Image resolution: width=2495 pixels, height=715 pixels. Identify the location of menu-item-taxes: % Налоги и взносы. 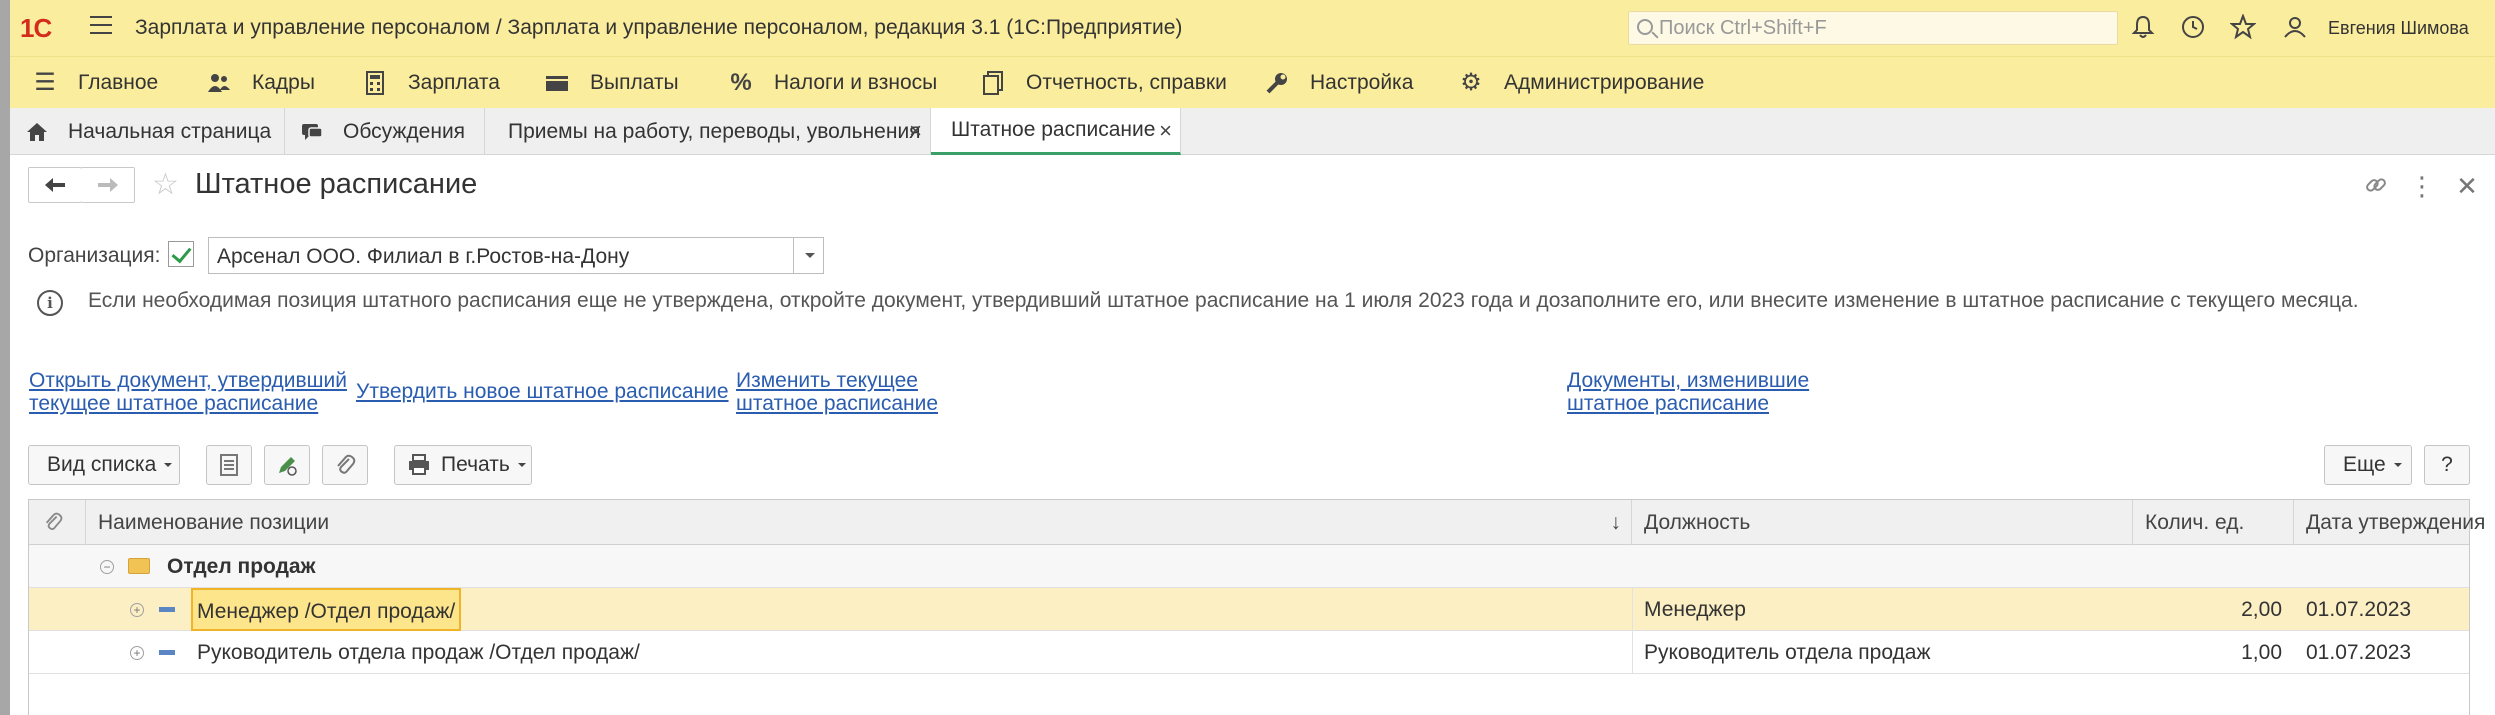
(832, 83).